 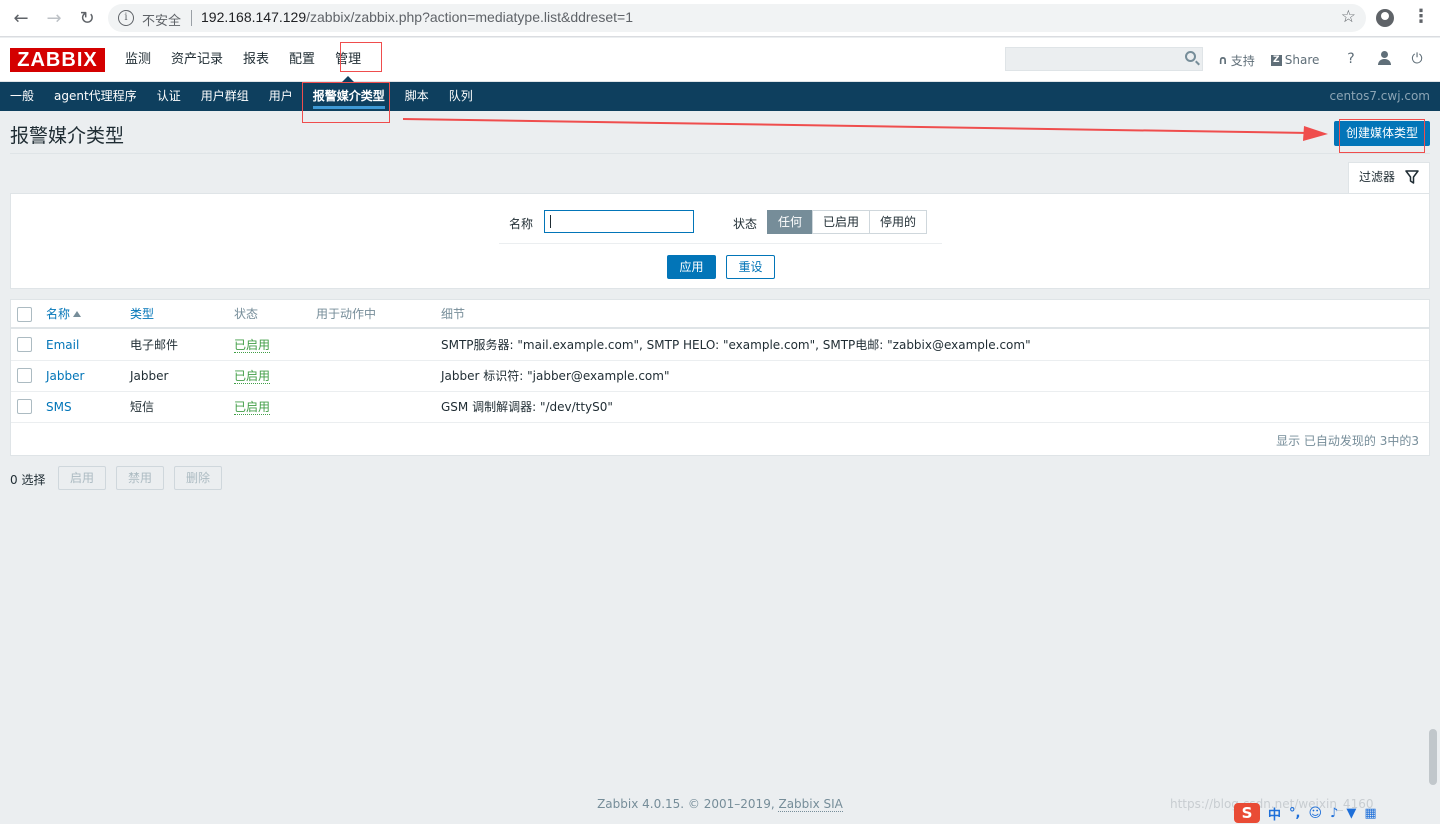 I want to click on annotation-arrow, so click(x=865, y=129).